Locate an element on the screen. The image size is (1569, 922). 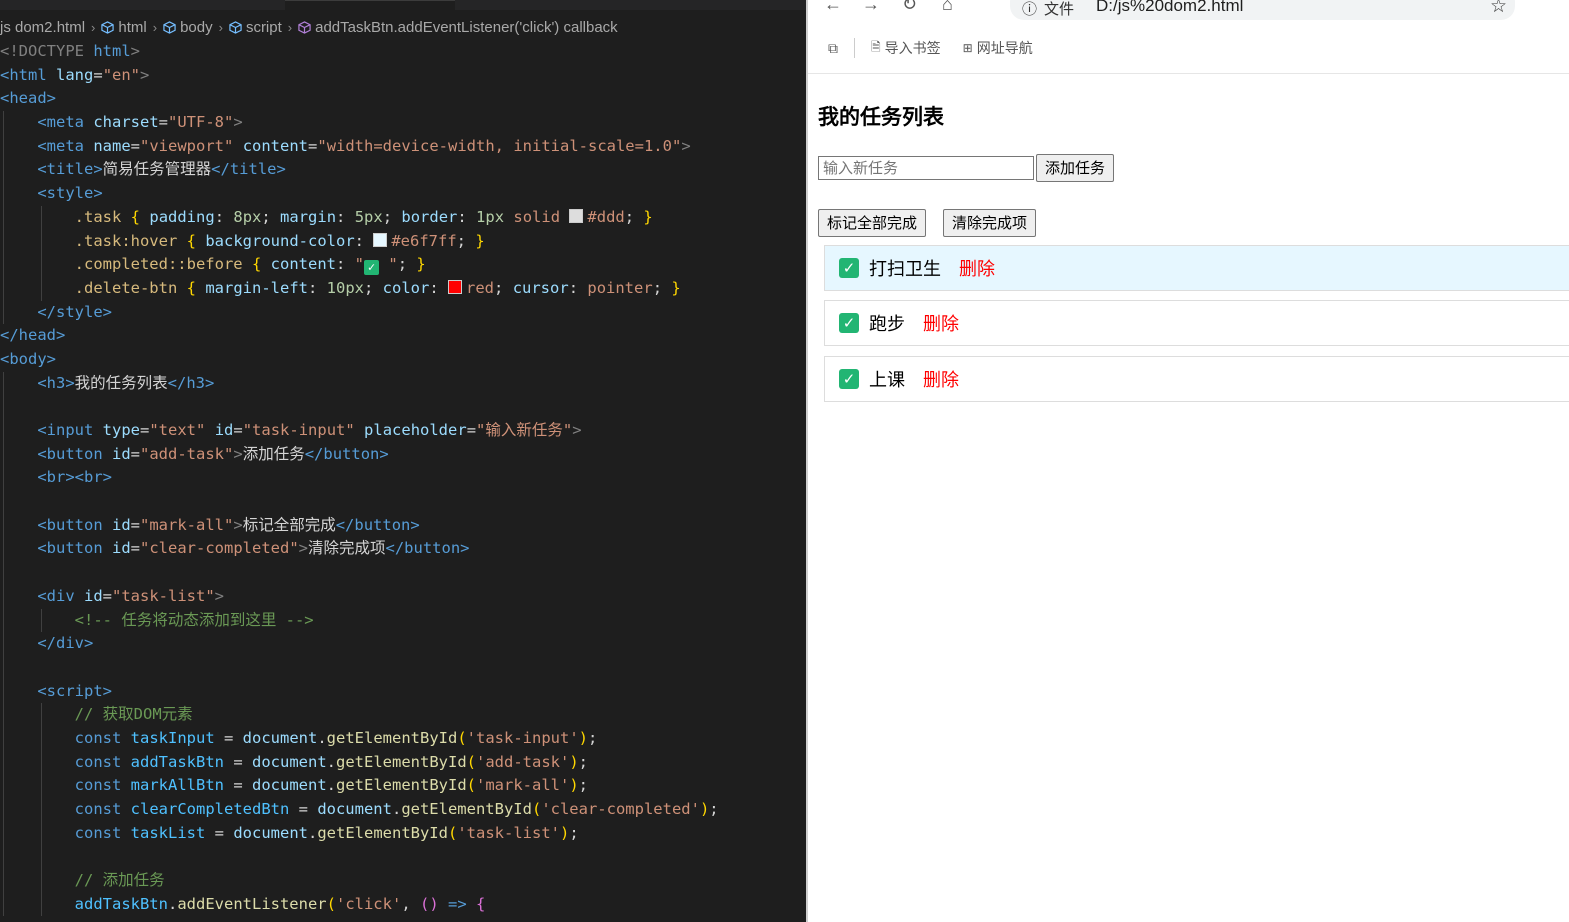
code-line: <html lang="en"> is located at coordinates (75, 74).